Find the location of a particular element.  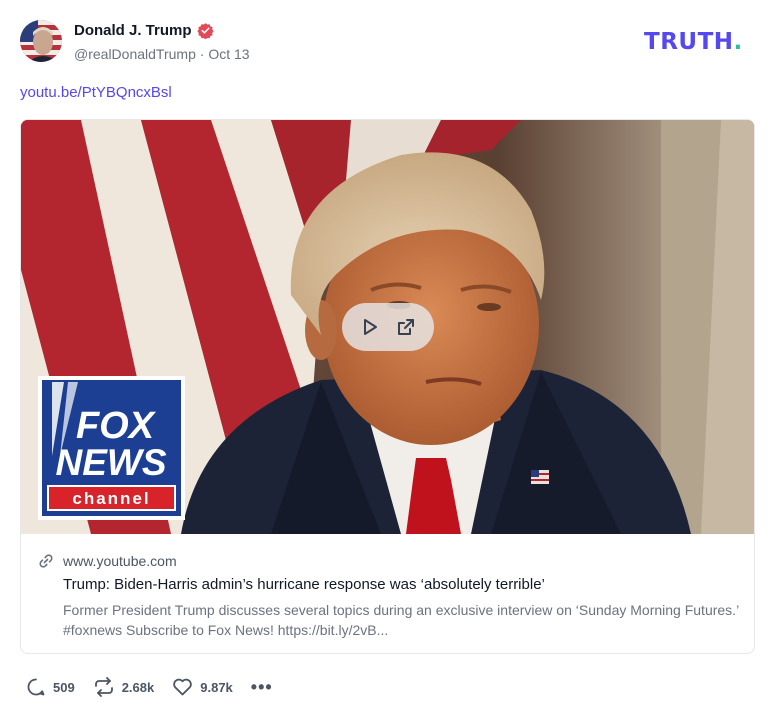

author-meta: @realDonaldTrump · Oct 13 is located at coordinates (162, 54).